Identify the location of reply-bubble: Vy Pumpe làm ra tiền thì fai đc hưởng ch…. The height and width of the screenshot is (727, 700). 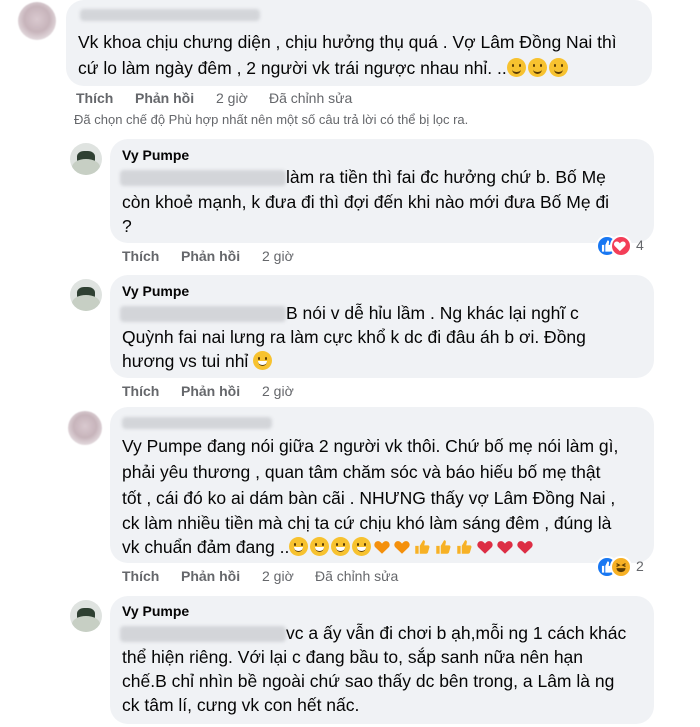
(382, 191).